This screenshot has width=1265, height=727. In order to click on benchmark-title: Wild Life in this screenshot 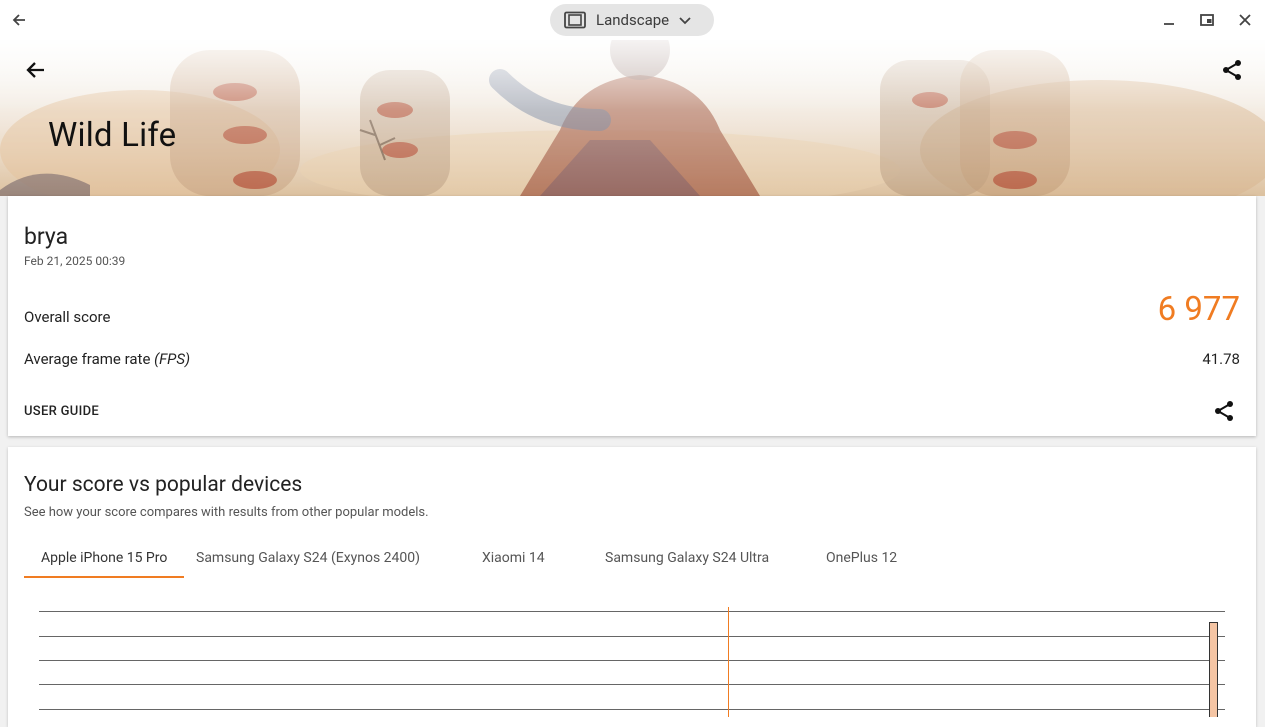, I will do `click(112, 135)`.